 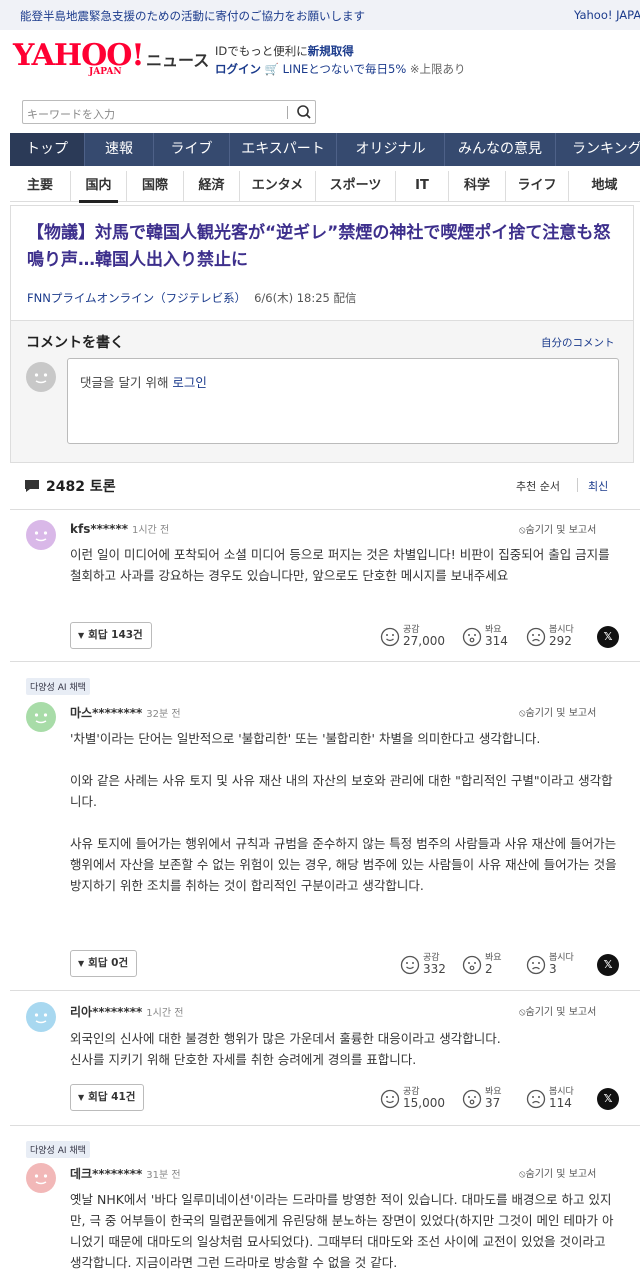 What do you see at coordinates (143, 381) in the screenshot?
I see `comment-input-prompt: 댓글을 달기 위해 로그인` at bounding box center [143, 381].